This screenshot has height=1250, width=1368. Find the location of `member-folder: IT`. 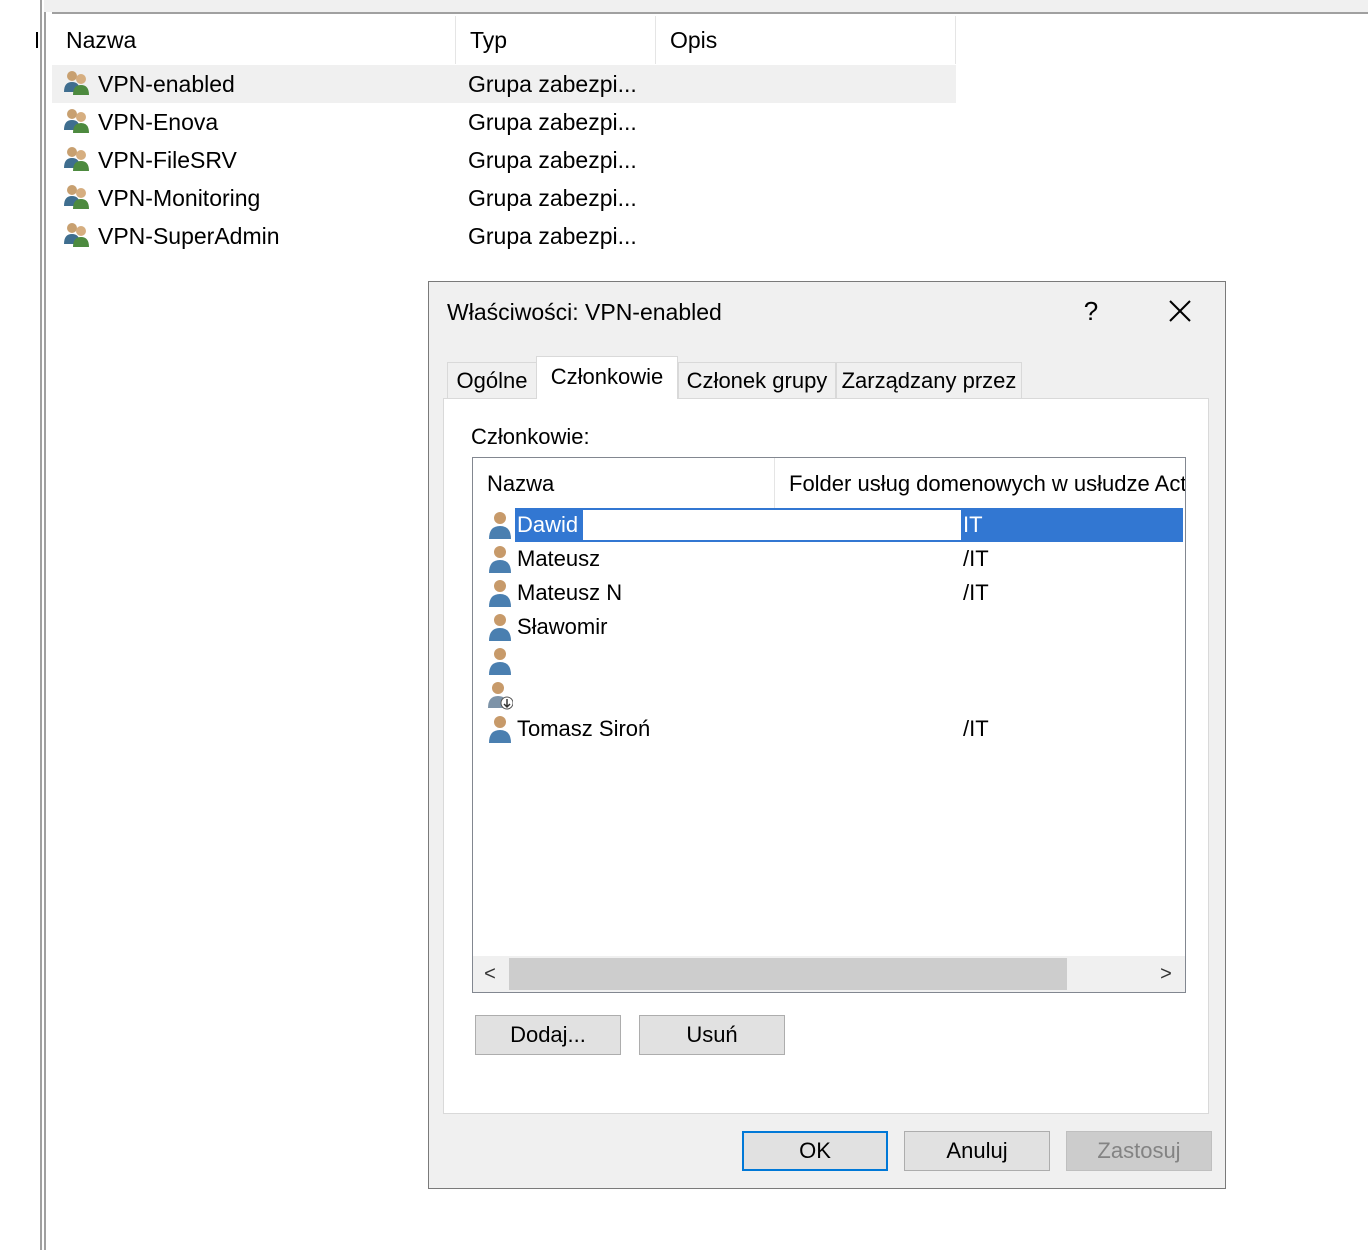

member-folder: IT is located at coordinates (973, 524).